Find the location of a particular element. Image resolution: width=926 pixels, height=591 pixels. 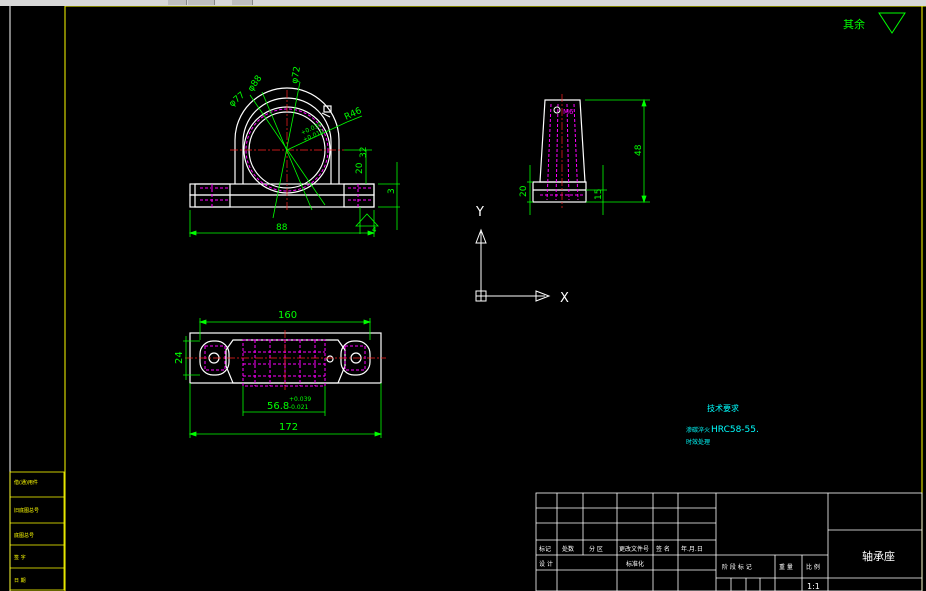

left-table-row-5: 日 期 is located at coordinates (20, 581).